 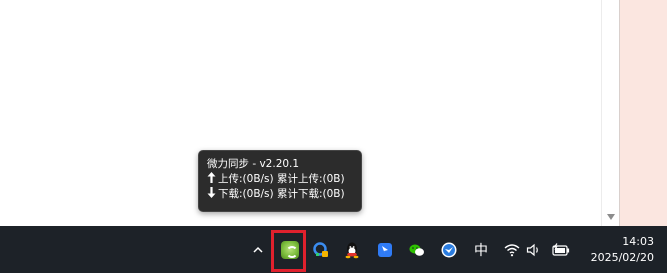 I want to click on wifi-tray-icon, so click(x=512, y=249).